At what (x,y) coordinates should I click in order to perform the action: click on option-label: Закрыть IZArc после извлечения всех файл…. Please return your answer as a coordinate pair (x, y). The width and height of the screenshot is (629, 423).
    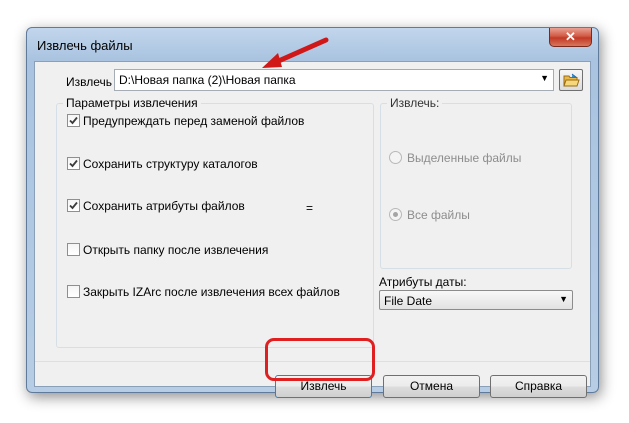
    Looking at the image, I should click on (211, 292).